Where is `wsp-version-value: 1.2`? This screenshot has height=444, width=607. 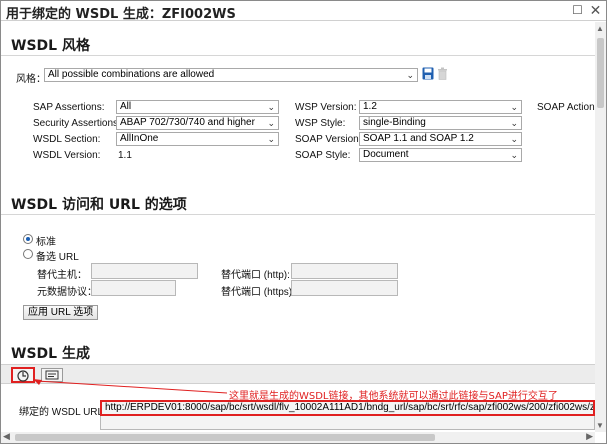 wsp-version-value: 1.2 is located at coordinates (370, 106).